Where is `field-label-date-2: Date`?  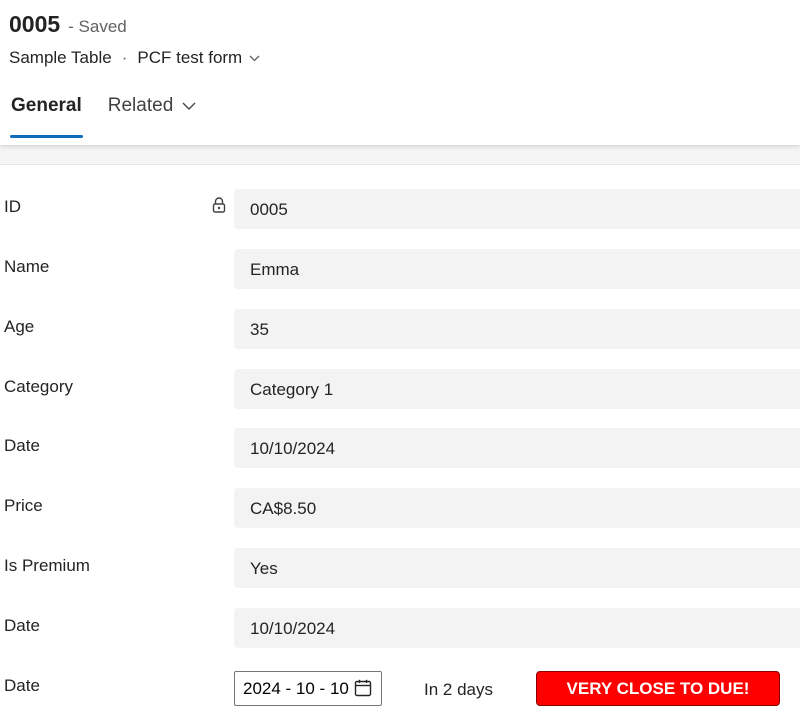 field-label-date-2: Date is located at coordinates (22, 625).